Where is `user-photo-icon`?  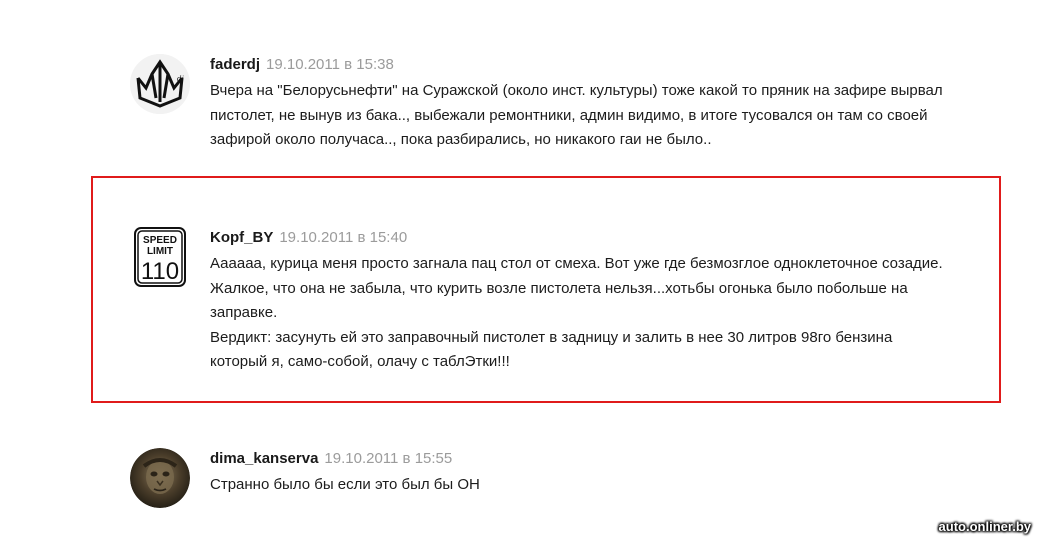
user-photo-icon is located at coordinates (160, 478).